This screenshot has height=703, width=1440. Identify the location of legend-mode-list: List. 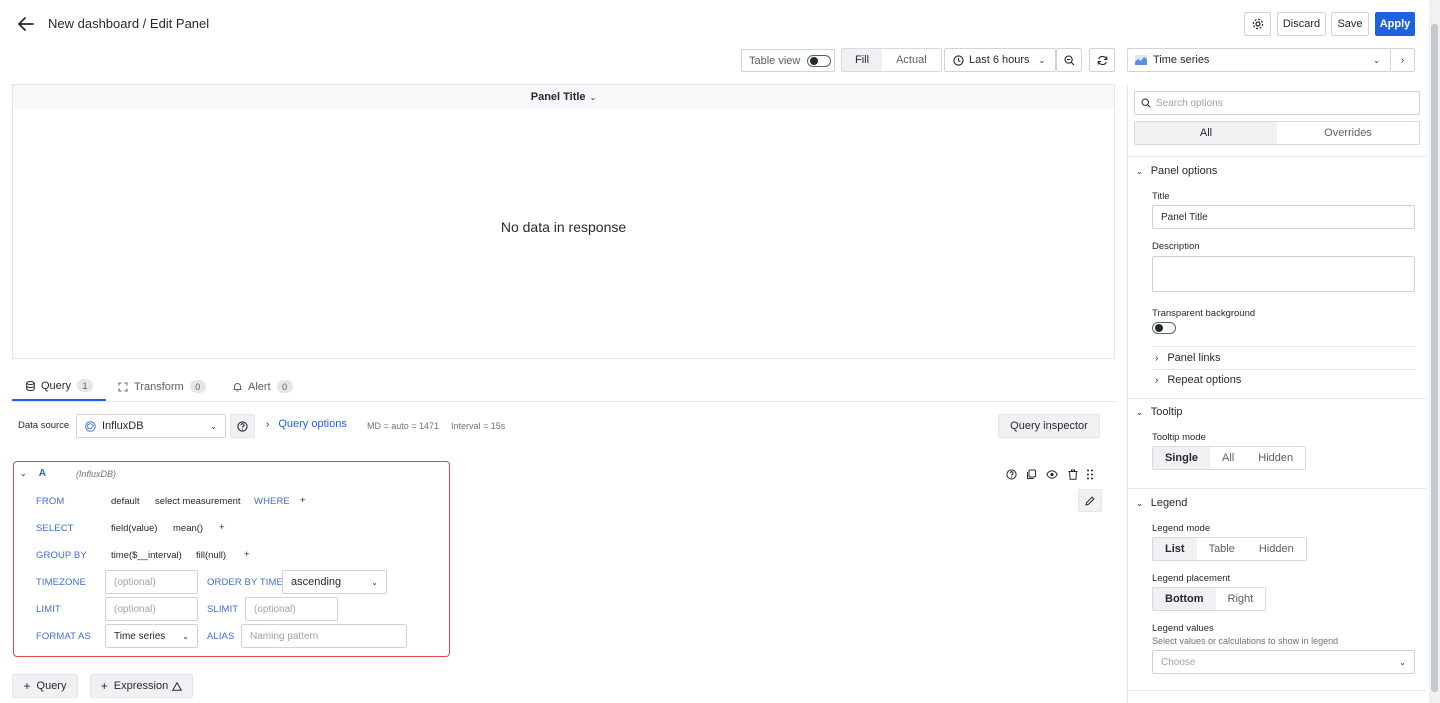
(1175, 549).